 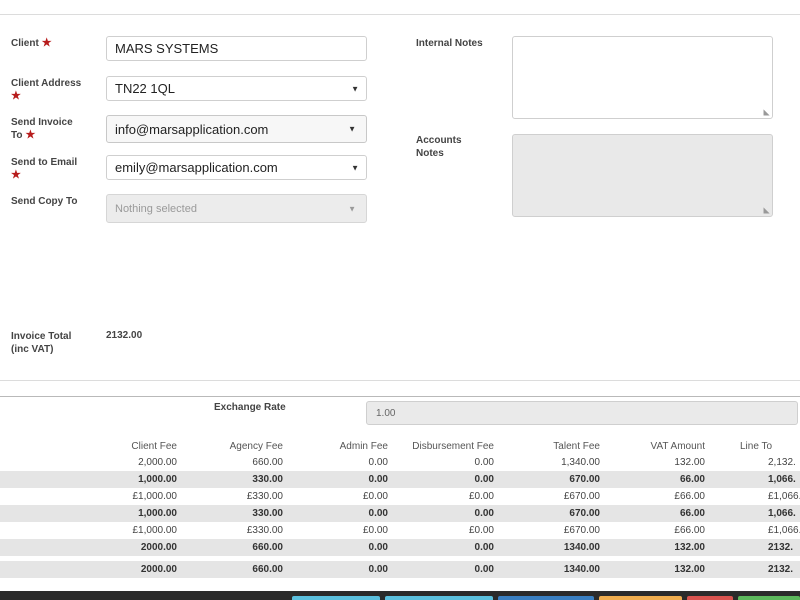 I want to click on table-cell: 1,000.00, so click(x=157, y=513).